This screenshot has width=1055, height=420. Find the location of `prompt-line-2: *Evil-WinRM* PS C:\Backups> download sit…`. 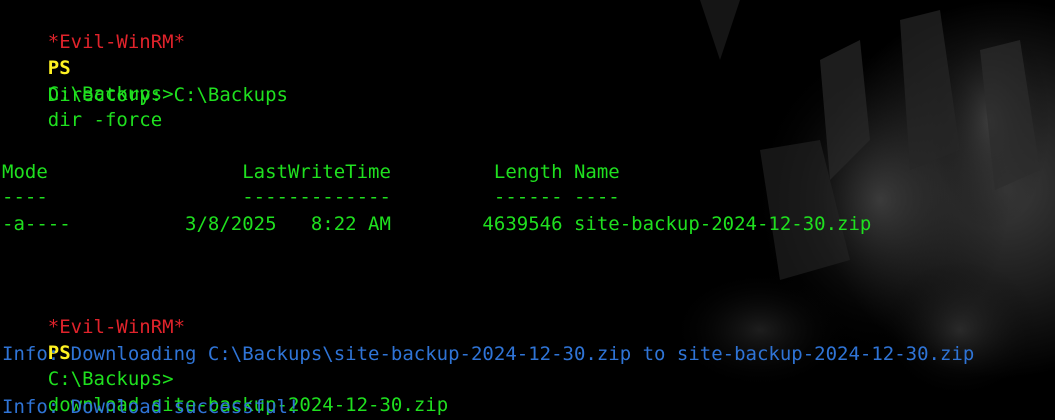

prompt-line-2: *Evil-WinRM* PS C:\Backups> download sit… is located at coordinates (225, 352).